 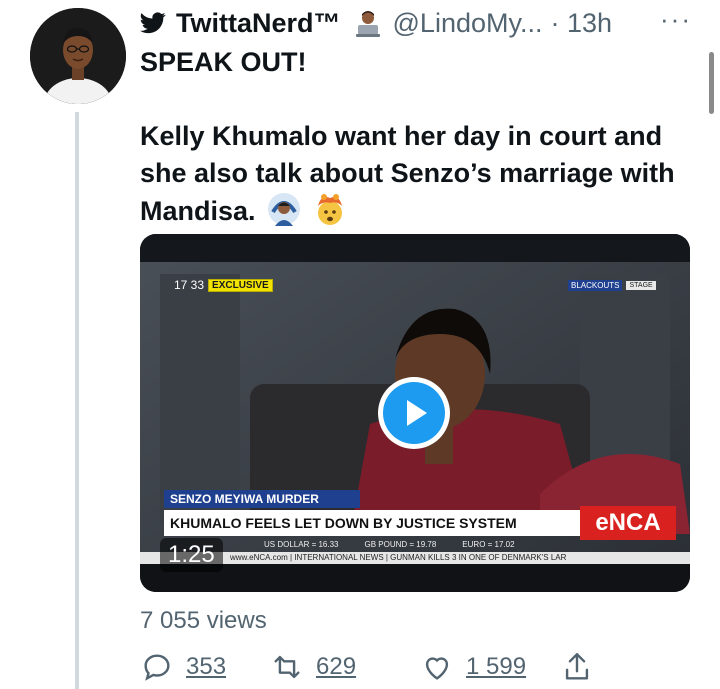 I want to click on retweet-count: 629, so click(x=336, y=667).